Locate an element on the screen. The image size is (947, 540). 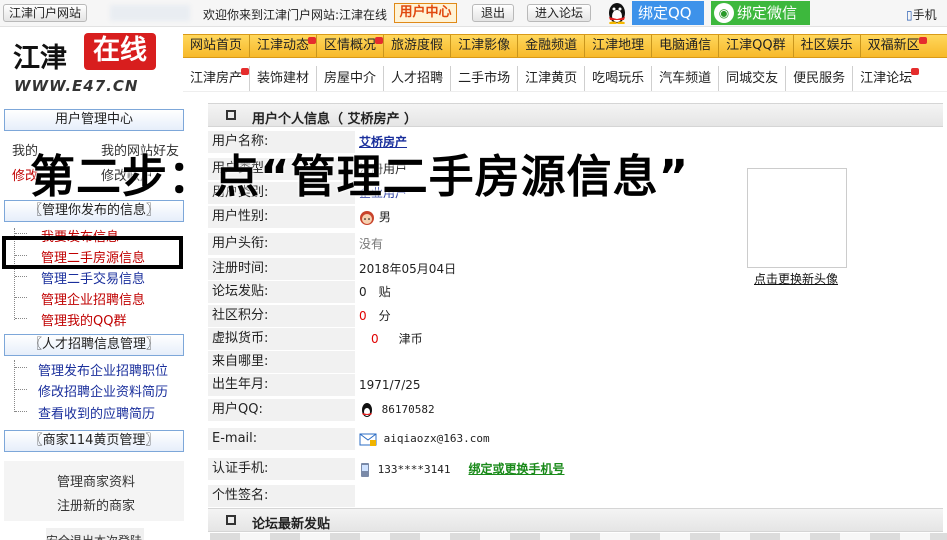
bind-phone-link: 绑定或更换手机号 is located at coordinates (516, 469).